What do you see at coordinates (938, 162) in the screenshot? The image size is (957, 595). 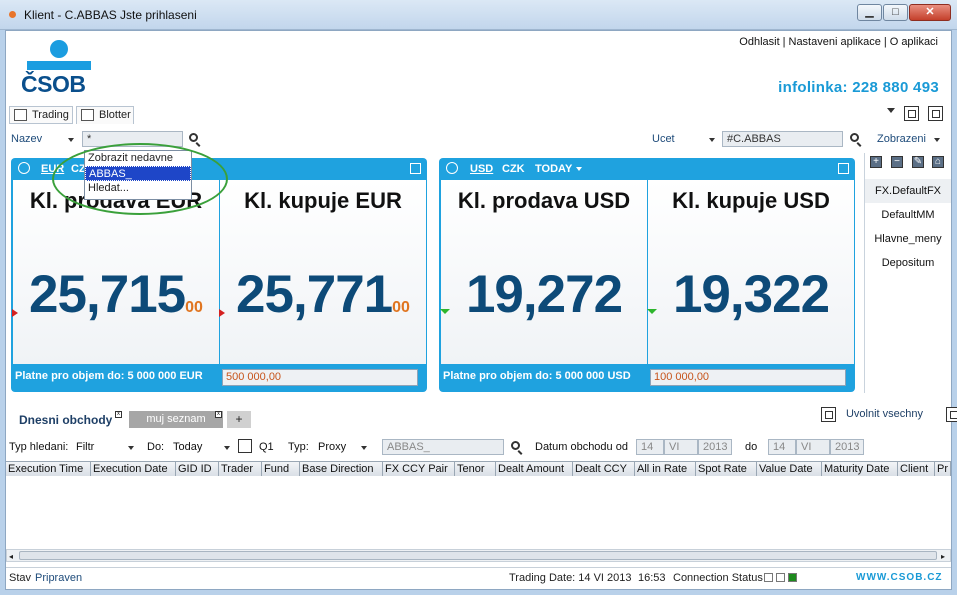 I see `home-icon: ⌂` at bounding box center [938, 162].